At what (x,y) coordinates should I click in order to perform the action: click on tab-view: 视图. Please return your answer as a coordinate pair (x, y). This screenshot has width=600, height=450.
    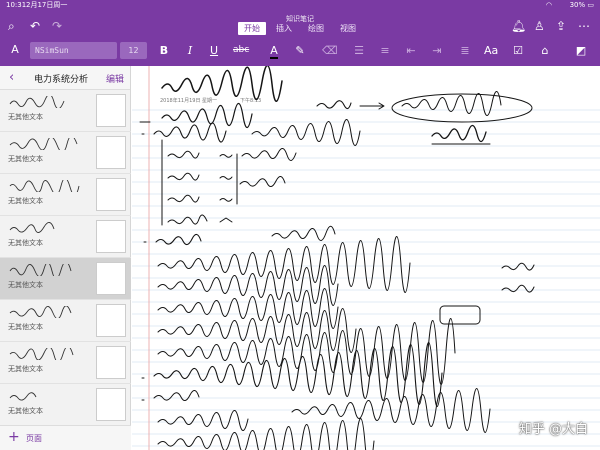
    Looking at the image, I should click on (348, 28).